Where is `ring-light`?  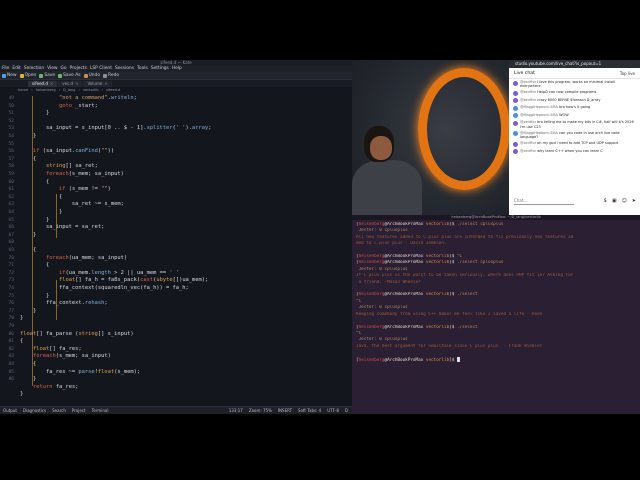 ring-light is located at coordinates (463, 129).